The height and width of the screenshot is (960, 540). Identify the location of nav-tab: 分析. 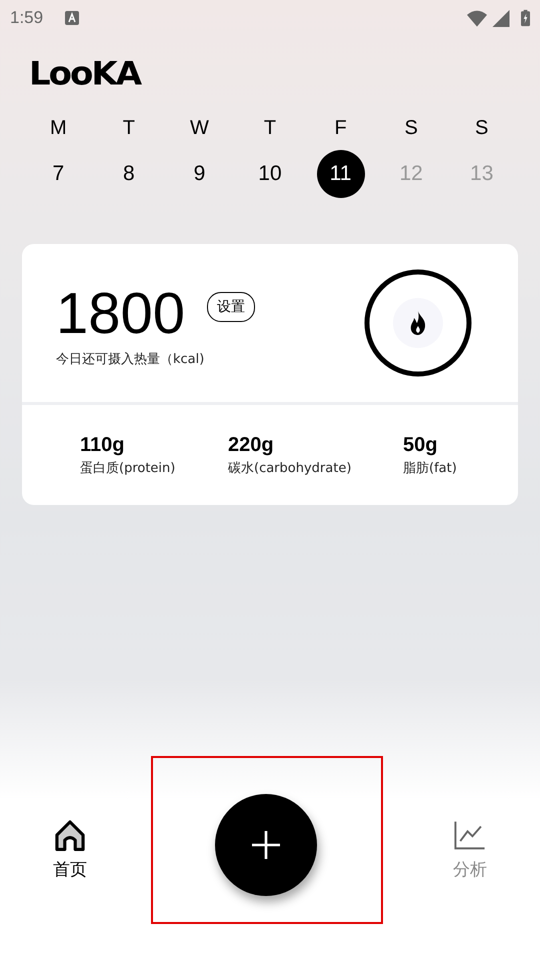
(470, 849).